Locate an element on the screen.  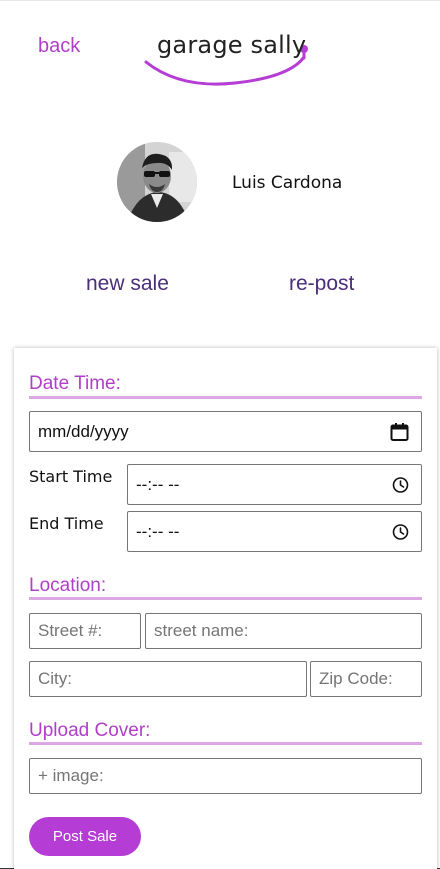
upload-cover-divider is located at coordinates (225, 743).